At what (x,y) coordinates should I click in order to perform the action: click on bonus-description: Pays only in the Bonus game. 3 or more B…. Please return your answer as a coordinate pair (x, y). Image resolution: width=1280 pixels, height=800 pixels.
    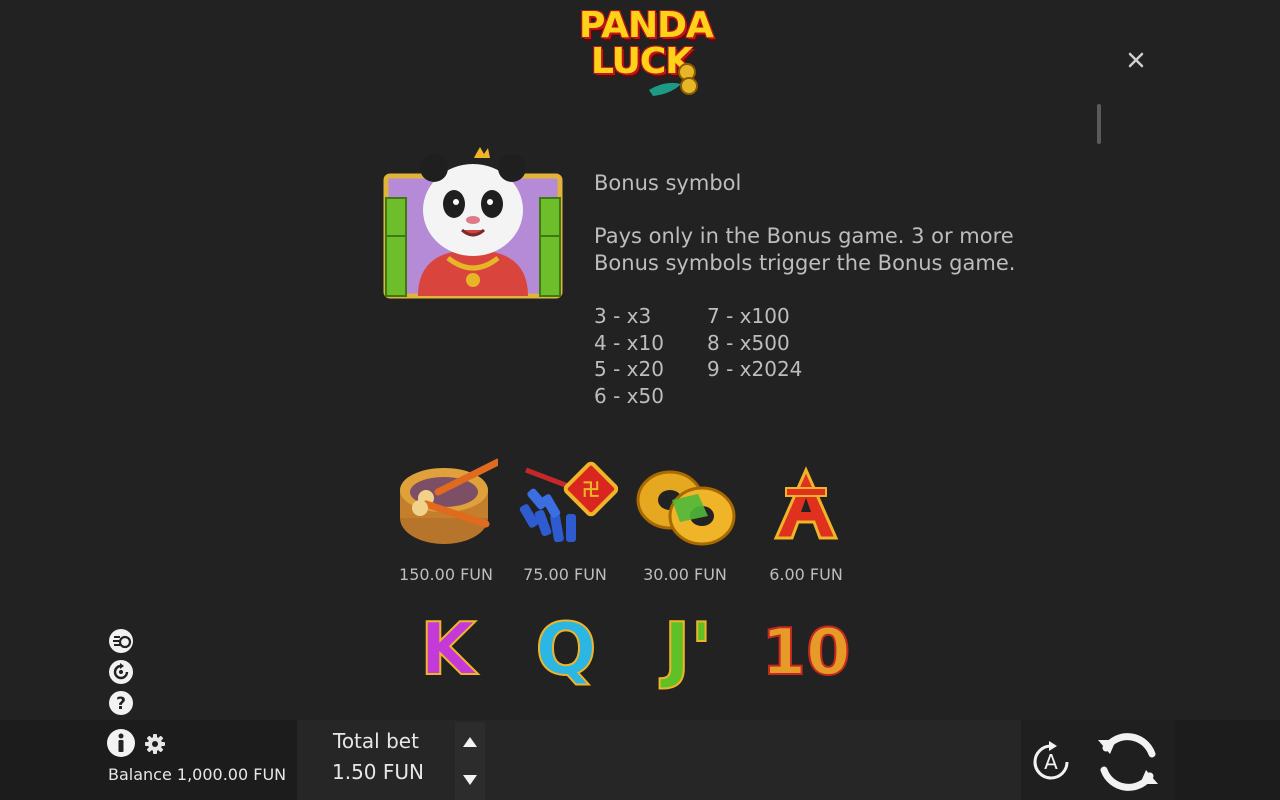
    Looking at the image, I should click on (805, 249).